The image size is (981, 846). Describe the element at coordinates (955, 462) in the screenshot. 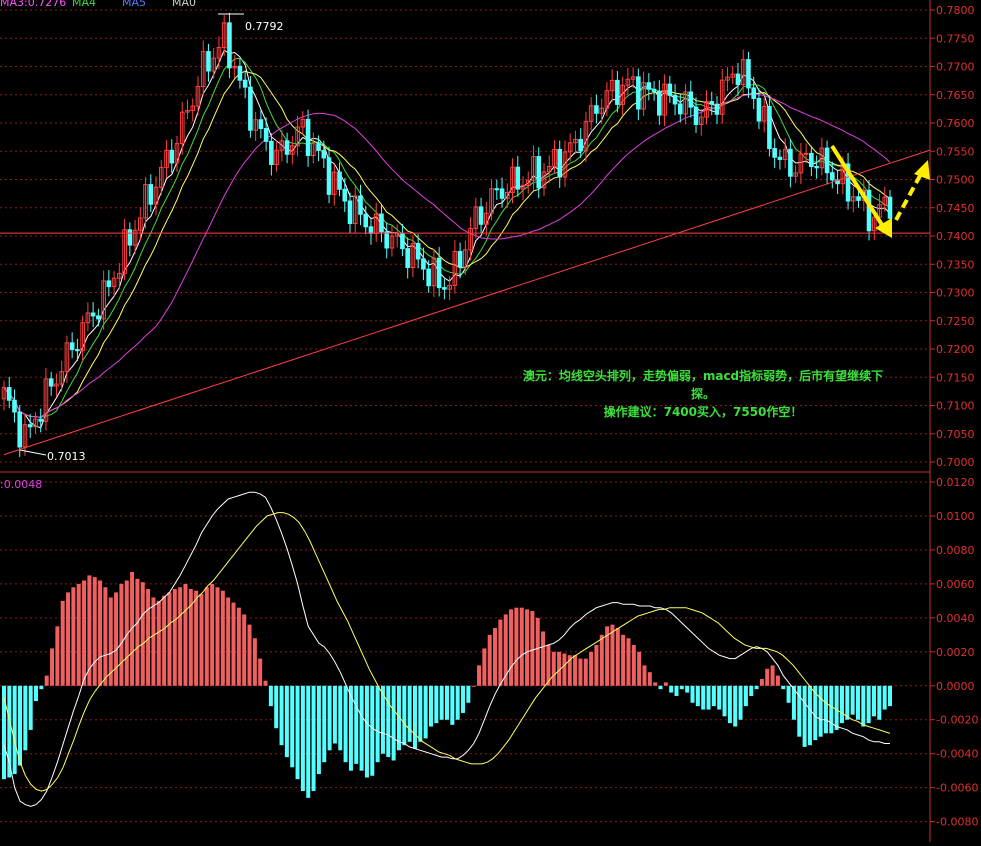

I see `price-tick-label: 0.7000` at that location.